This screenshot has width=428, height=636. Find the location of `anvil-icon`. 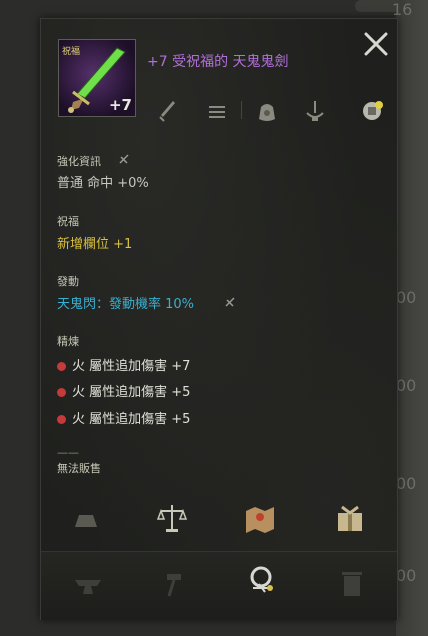

anvil-icon is located at coordinates (88, 585).